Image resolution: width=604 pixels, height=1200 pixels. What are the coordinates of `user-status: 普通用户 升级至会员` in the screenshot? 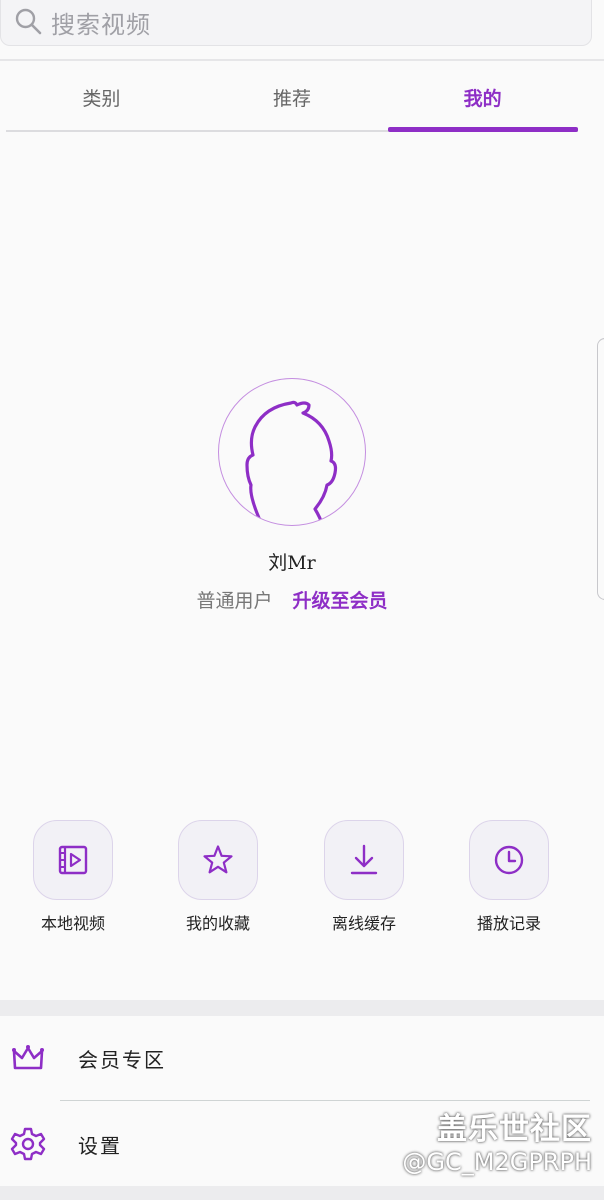 It's located at (292, 599).